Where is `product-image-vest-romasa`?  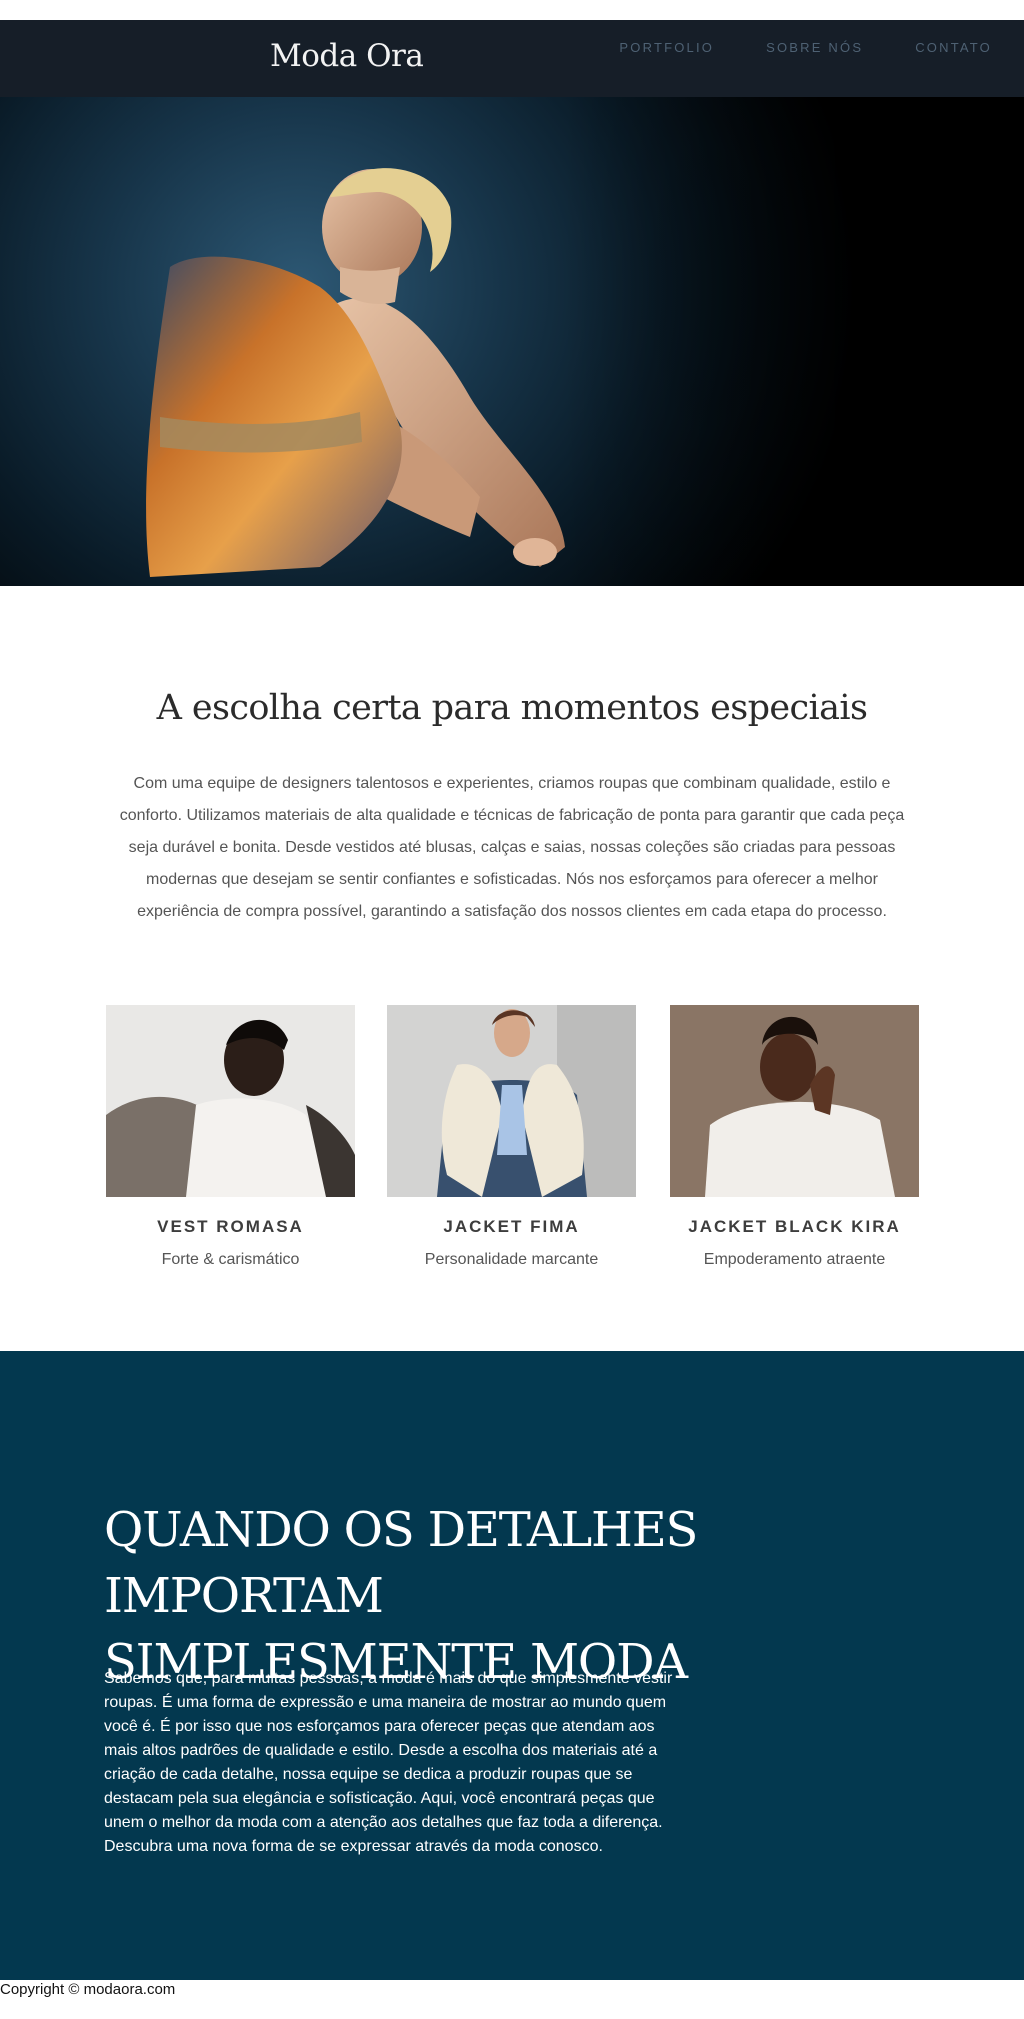
product-image-vest-romasa is located at coordinates (230, 1101).